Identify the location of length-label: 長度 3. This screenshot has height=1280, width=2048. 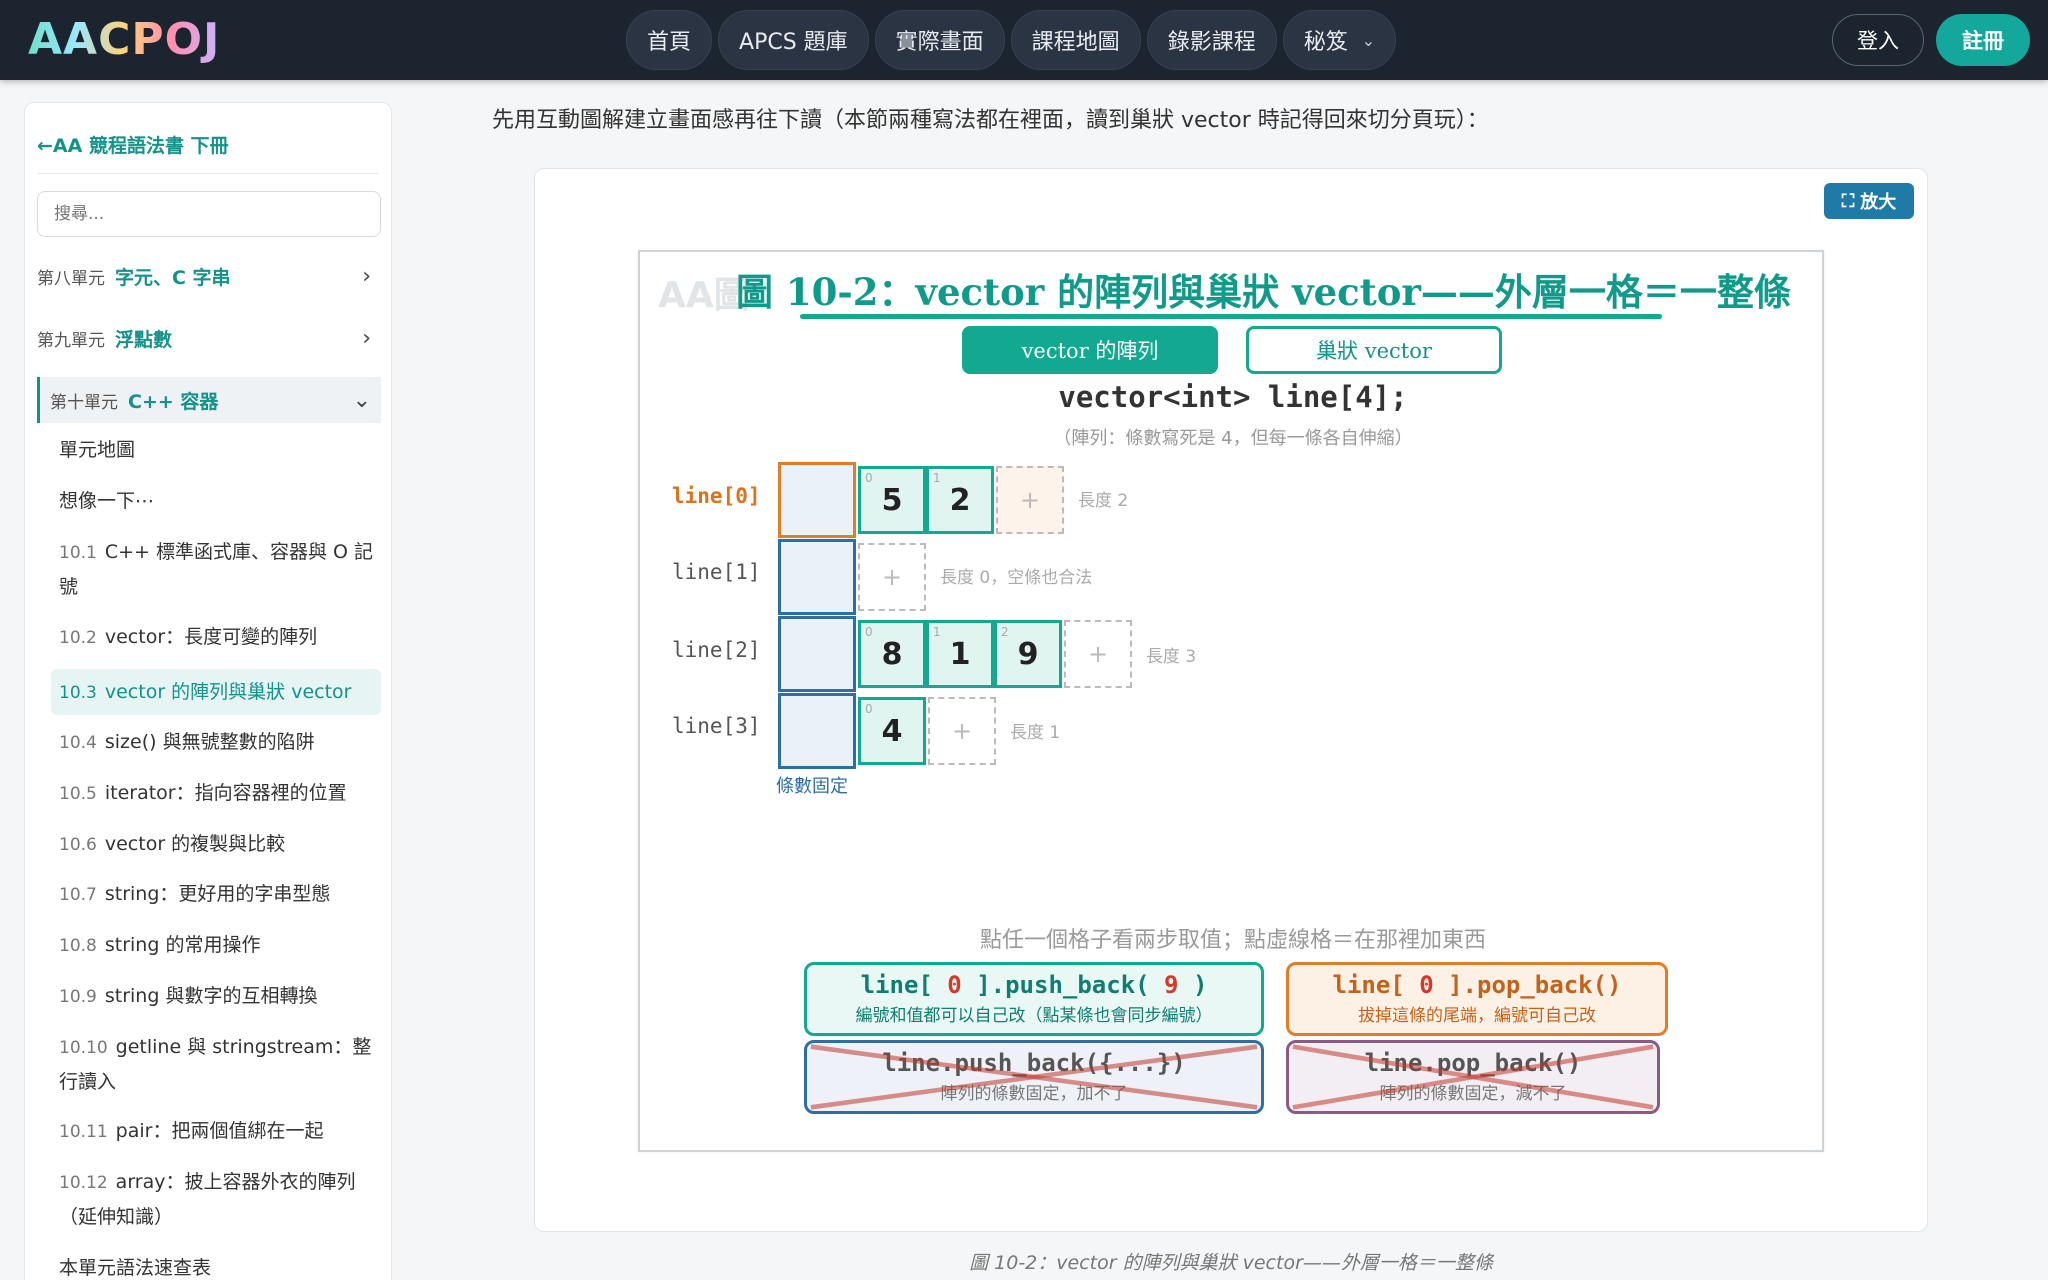
(1171, 657).